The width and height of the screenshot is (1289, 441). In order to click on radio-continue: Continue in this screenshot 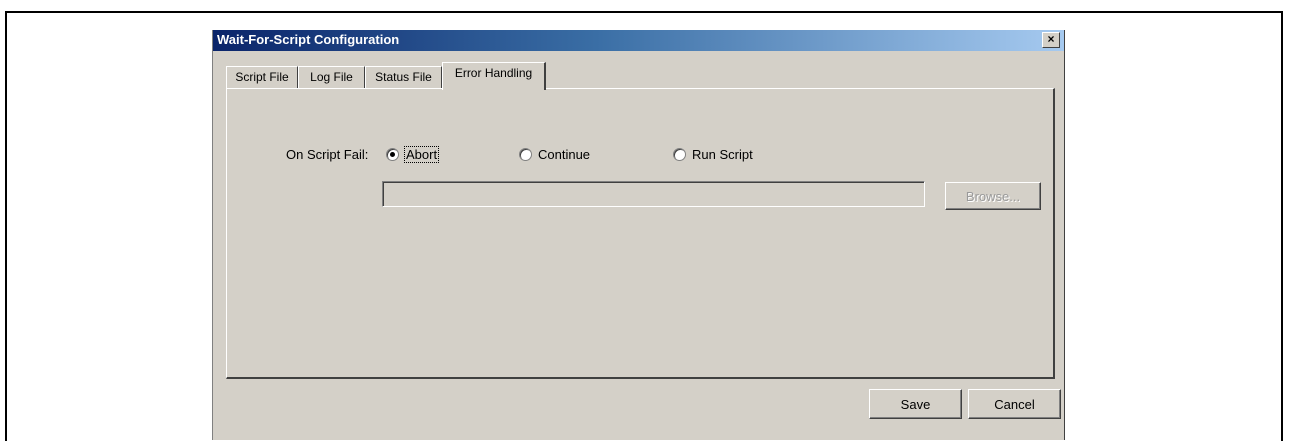, I will do `click(554, 154)`.